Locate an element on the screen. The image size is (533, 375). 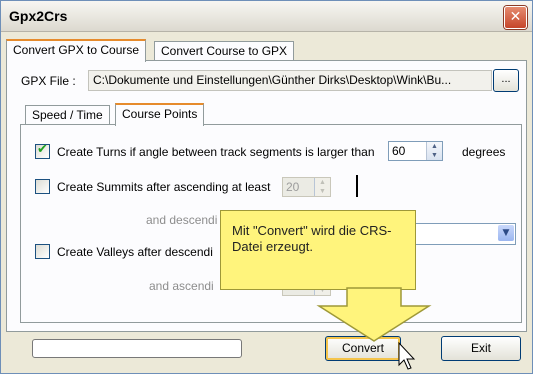
tab-convert-gpx-to-course: Convert GPX to Course is located at coordinates (76, 50).